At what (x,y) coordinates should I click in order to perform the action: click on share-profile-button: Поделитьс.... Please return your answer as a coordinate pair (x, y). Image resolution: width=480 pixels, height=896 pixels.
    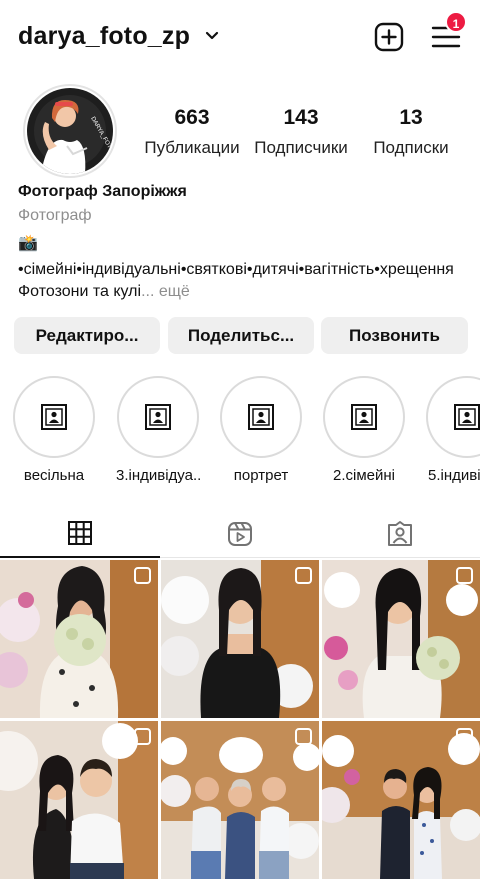
    Looking at the image, I should click on (241, 335).